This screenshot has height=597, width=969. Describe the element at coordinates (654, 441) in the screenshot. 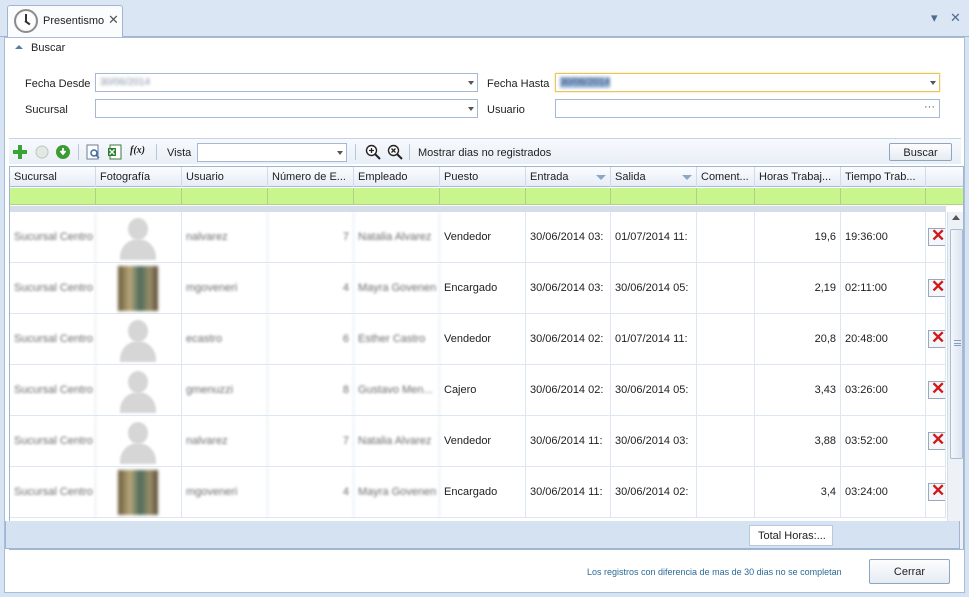

I see `cell-salida: 30/06/2014 03:` at that location.